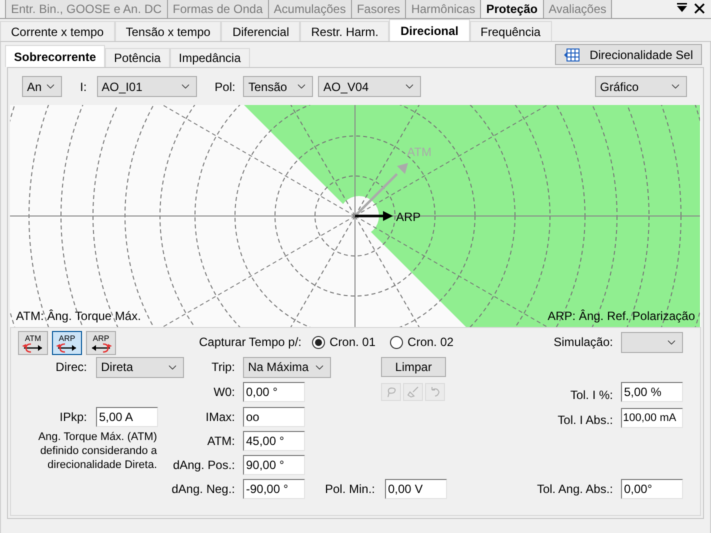 This screenshot has width=711, height=533. What do you see at coordinates (71, 367) in the screenshot?
I see `field-label: Direc:` at bounding box center [71, 367].